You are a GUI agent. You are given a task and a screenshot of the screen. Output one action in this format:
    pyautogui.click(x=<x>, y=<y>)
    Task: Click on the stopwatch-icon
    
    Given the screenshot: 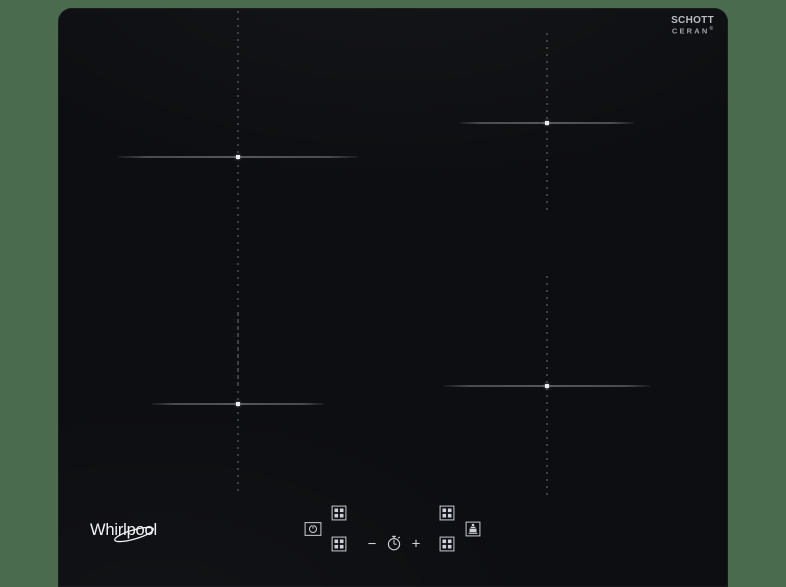 What is the action you would take?
    pyautogui.click(x=394, y=543)
    